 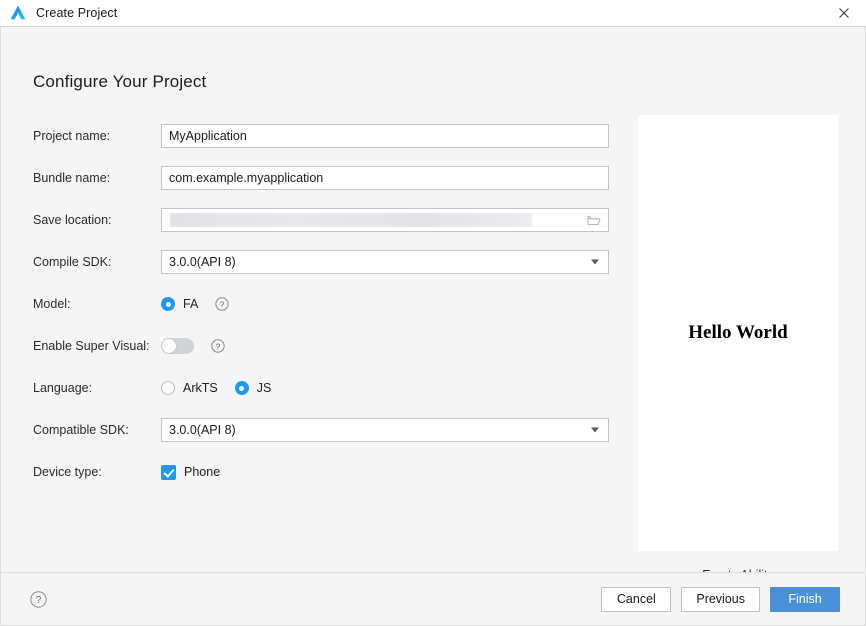 What do you see at coordinates (322, 346) in the screenshot?
I see `form-row-enable-super-visual: Enable Super Visual: ?` at bounding box center [322, 346].